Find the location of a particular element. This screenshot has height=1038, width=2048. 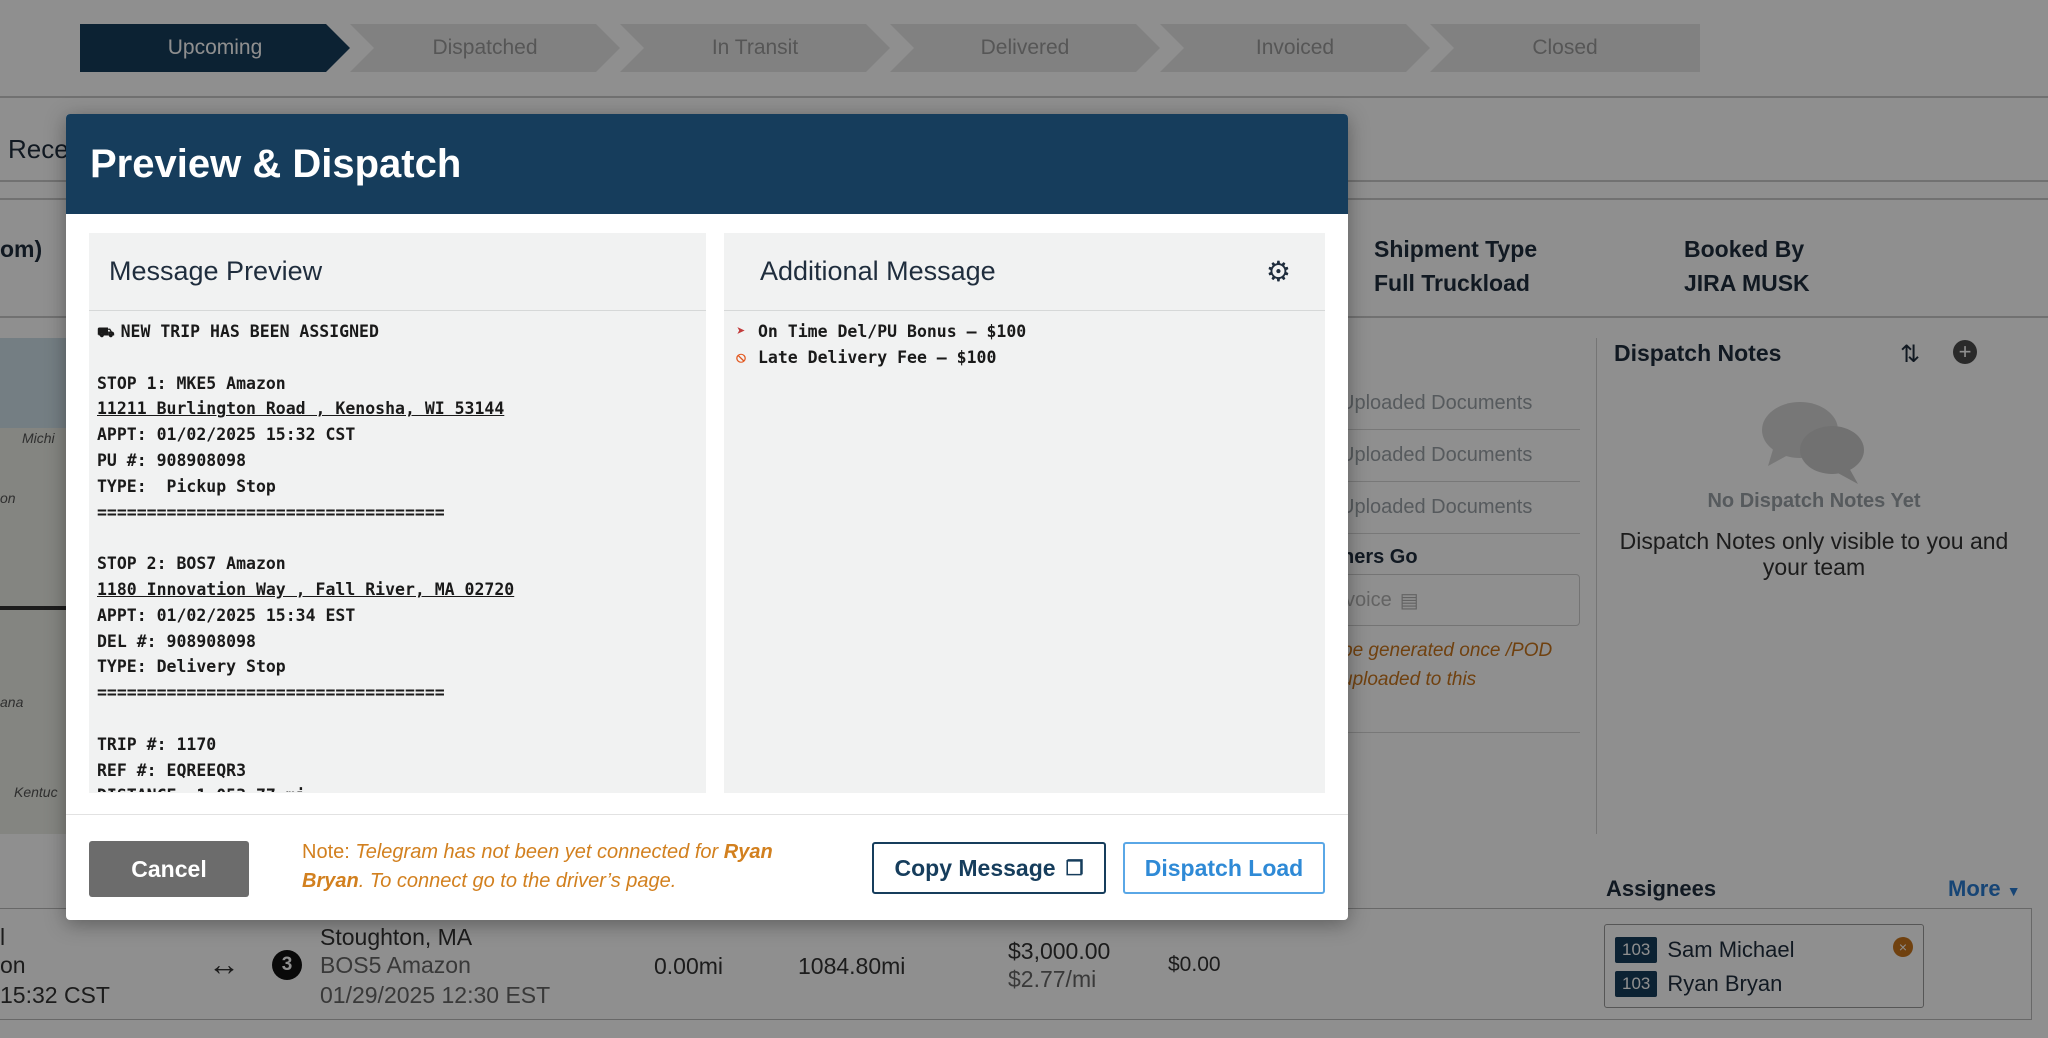

ban-icon: ⦸ is located at coordinates (741, 356).